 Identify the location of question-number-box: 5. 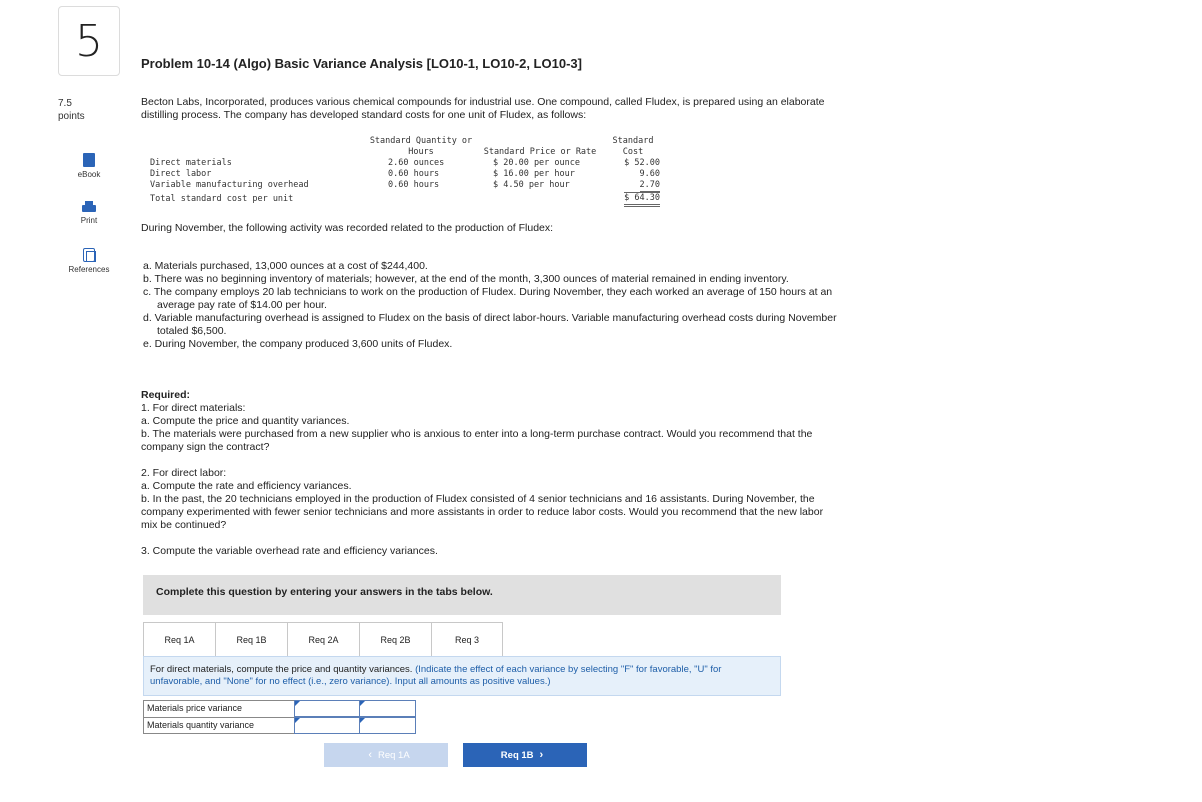
(89, 41).